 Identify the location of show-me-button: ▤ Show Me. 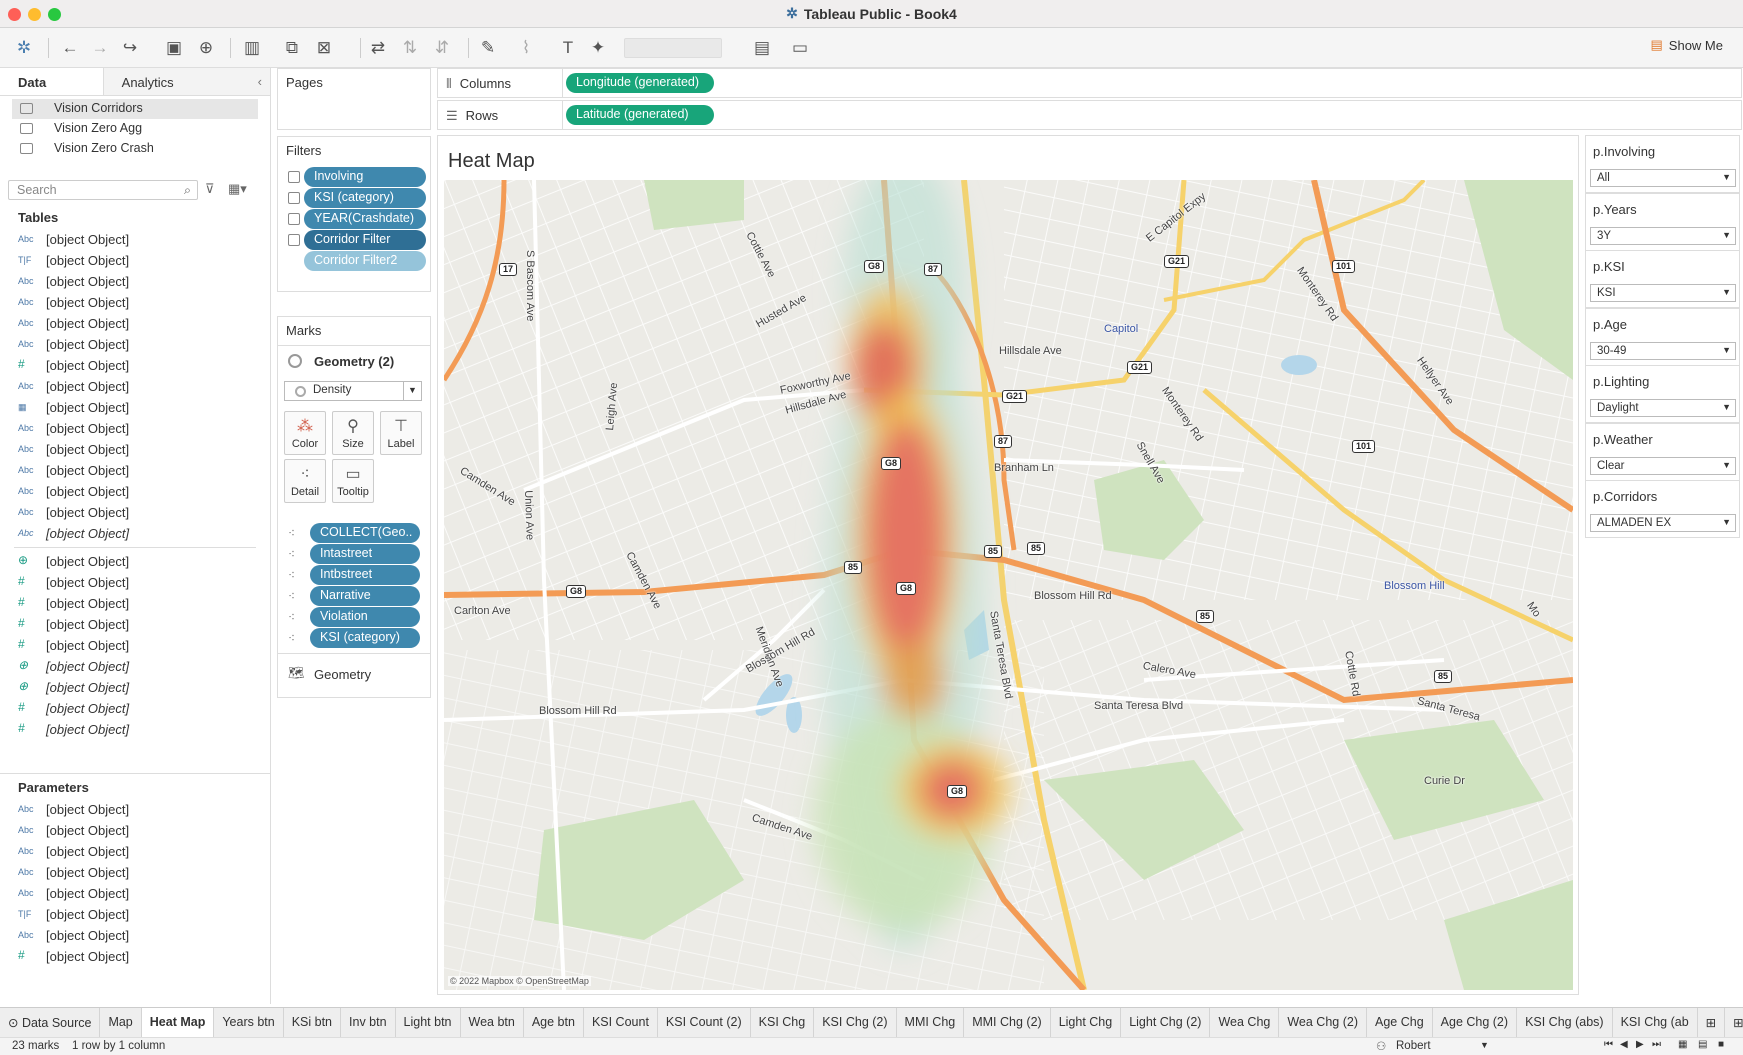
(1687, 45).